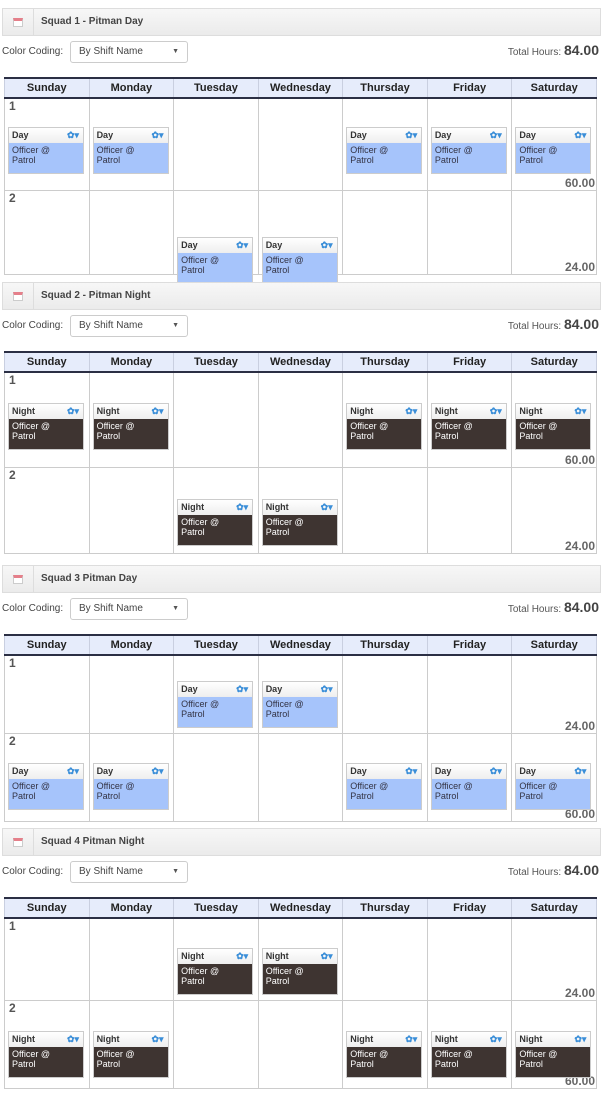 The width and height of the screenshot is (603, 1095). I want to click on day-cell: 1 Day ✿▾ Officer @ Patrol, so click(47, 144).